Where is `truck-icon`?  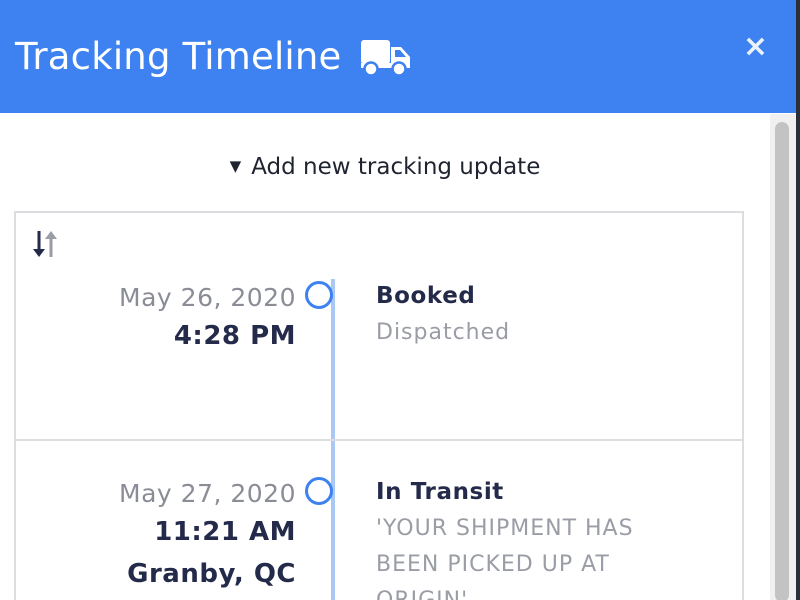
truck-icon is located at coordinates (386, 57).